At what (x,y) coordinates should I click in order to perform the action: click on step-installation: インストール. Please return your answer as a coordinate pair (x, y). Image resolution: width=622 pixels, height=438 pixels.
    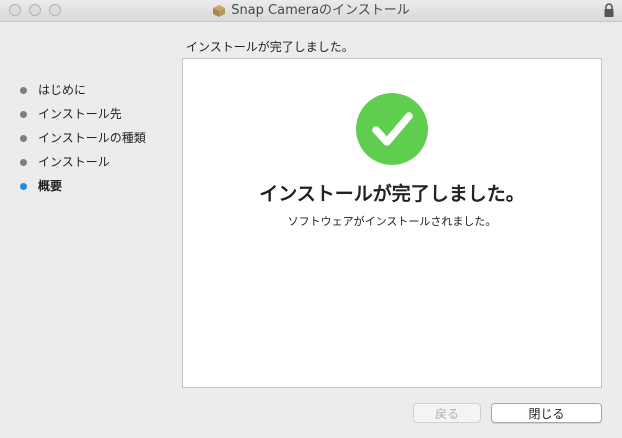
    Looking at the image, I should click on (83, 162).